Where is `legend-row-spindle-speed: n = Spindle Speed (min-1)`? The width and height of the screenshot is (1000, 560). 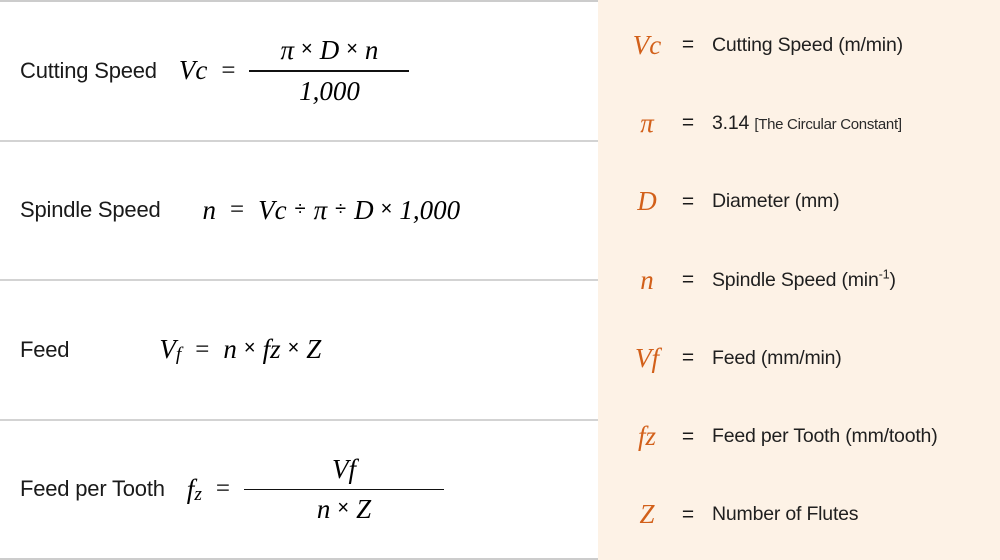
legend-row-spindle-speed: n = Spindle Speed (min-1) is located at coordinates (799, 280).